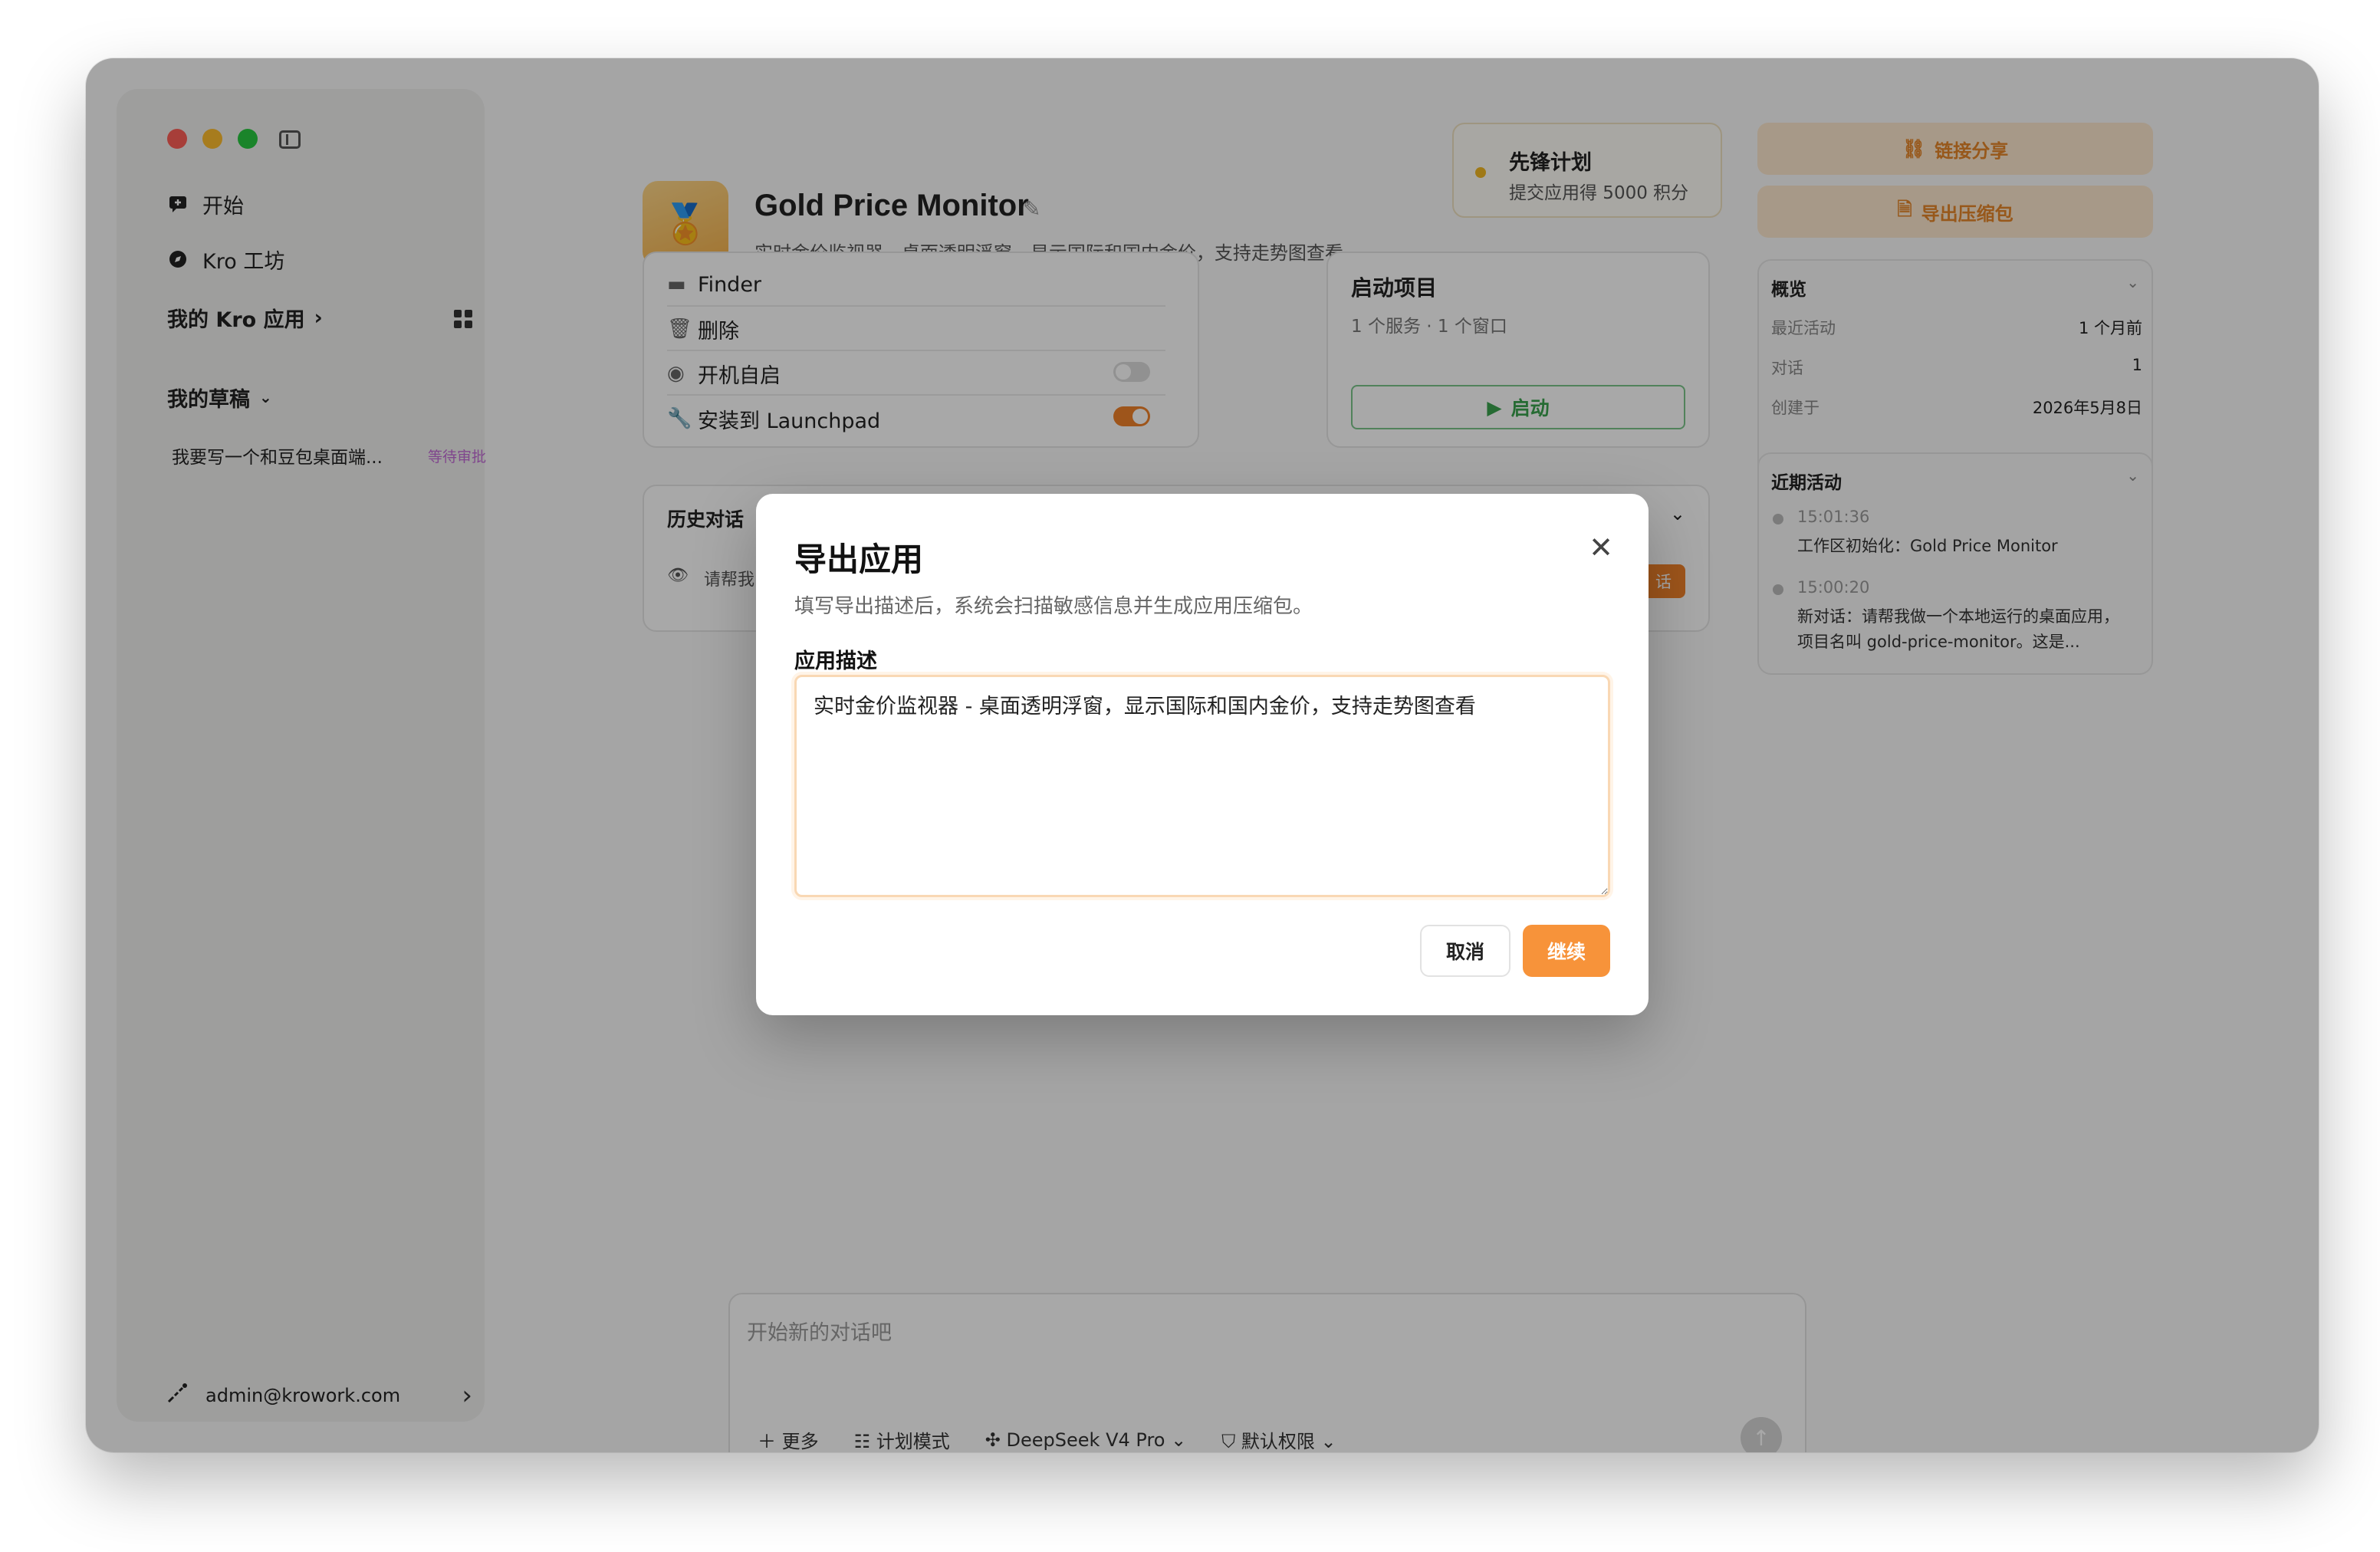 The height and width of the screenshot is (1552, 2380). Describe the element at coordinates (1202, 786) in the screenshot. I see `app-description-textarea: 实时金价监视器 - 桌面透明浮窗，显示国际和国内金价，支持走势图查看` at that location.